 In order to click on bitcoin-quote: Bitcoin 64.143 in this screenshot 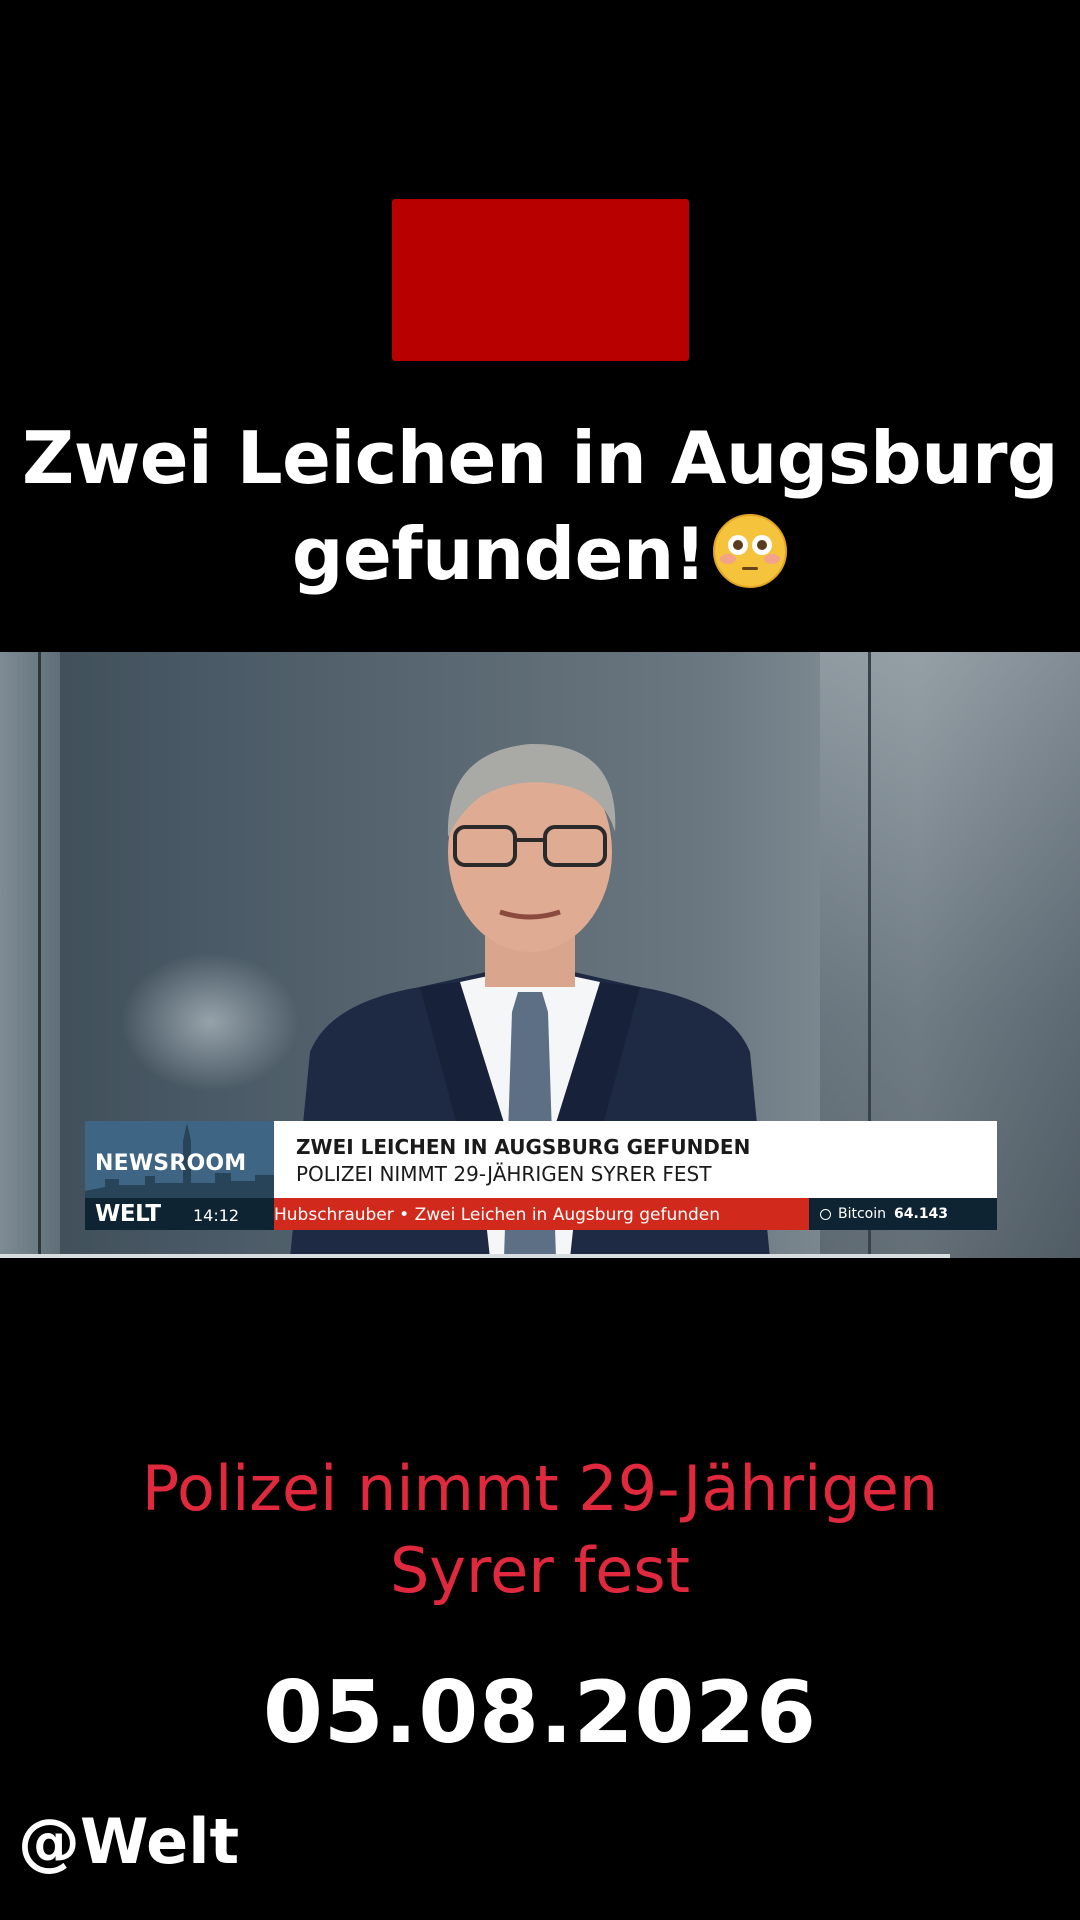, I will do `click(884, 1214)`.